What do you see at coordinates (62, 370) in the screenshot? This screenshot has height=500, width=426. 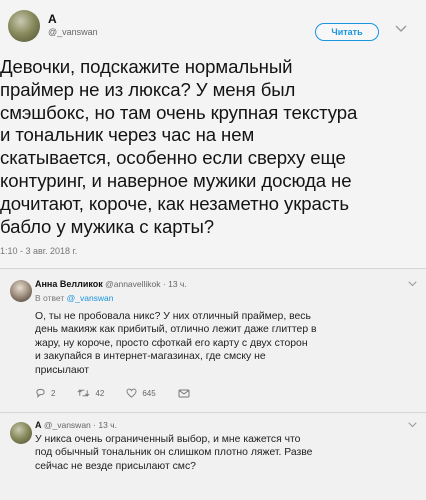 I see `reply-text-line: присылают` at bounding box center [62, 370].